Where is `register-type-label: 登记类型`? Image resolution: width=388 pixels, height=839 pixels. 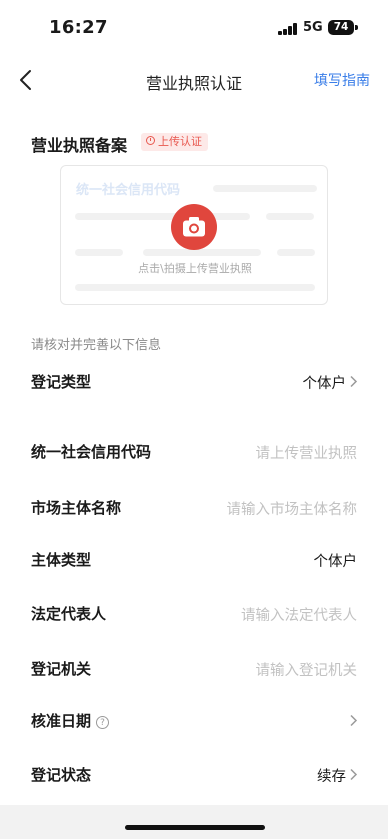
register-type-label: 登记类型 is located at coordinates (61, 382).